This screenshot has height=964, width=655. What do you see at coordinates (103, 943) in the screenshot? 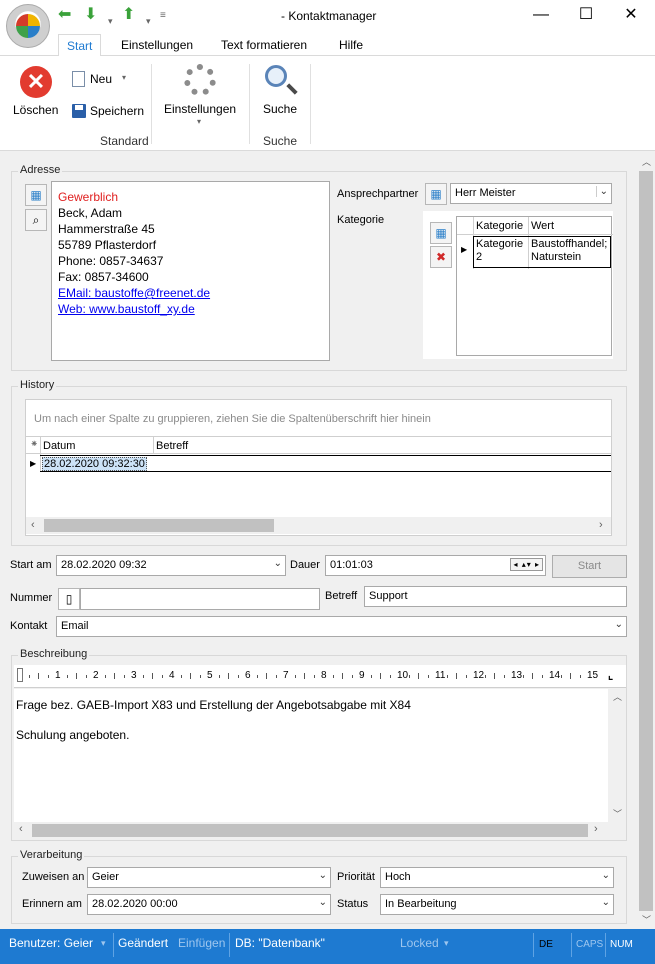
I see `user-dropdown-icon: ▾` at bounding box center [103, 943].